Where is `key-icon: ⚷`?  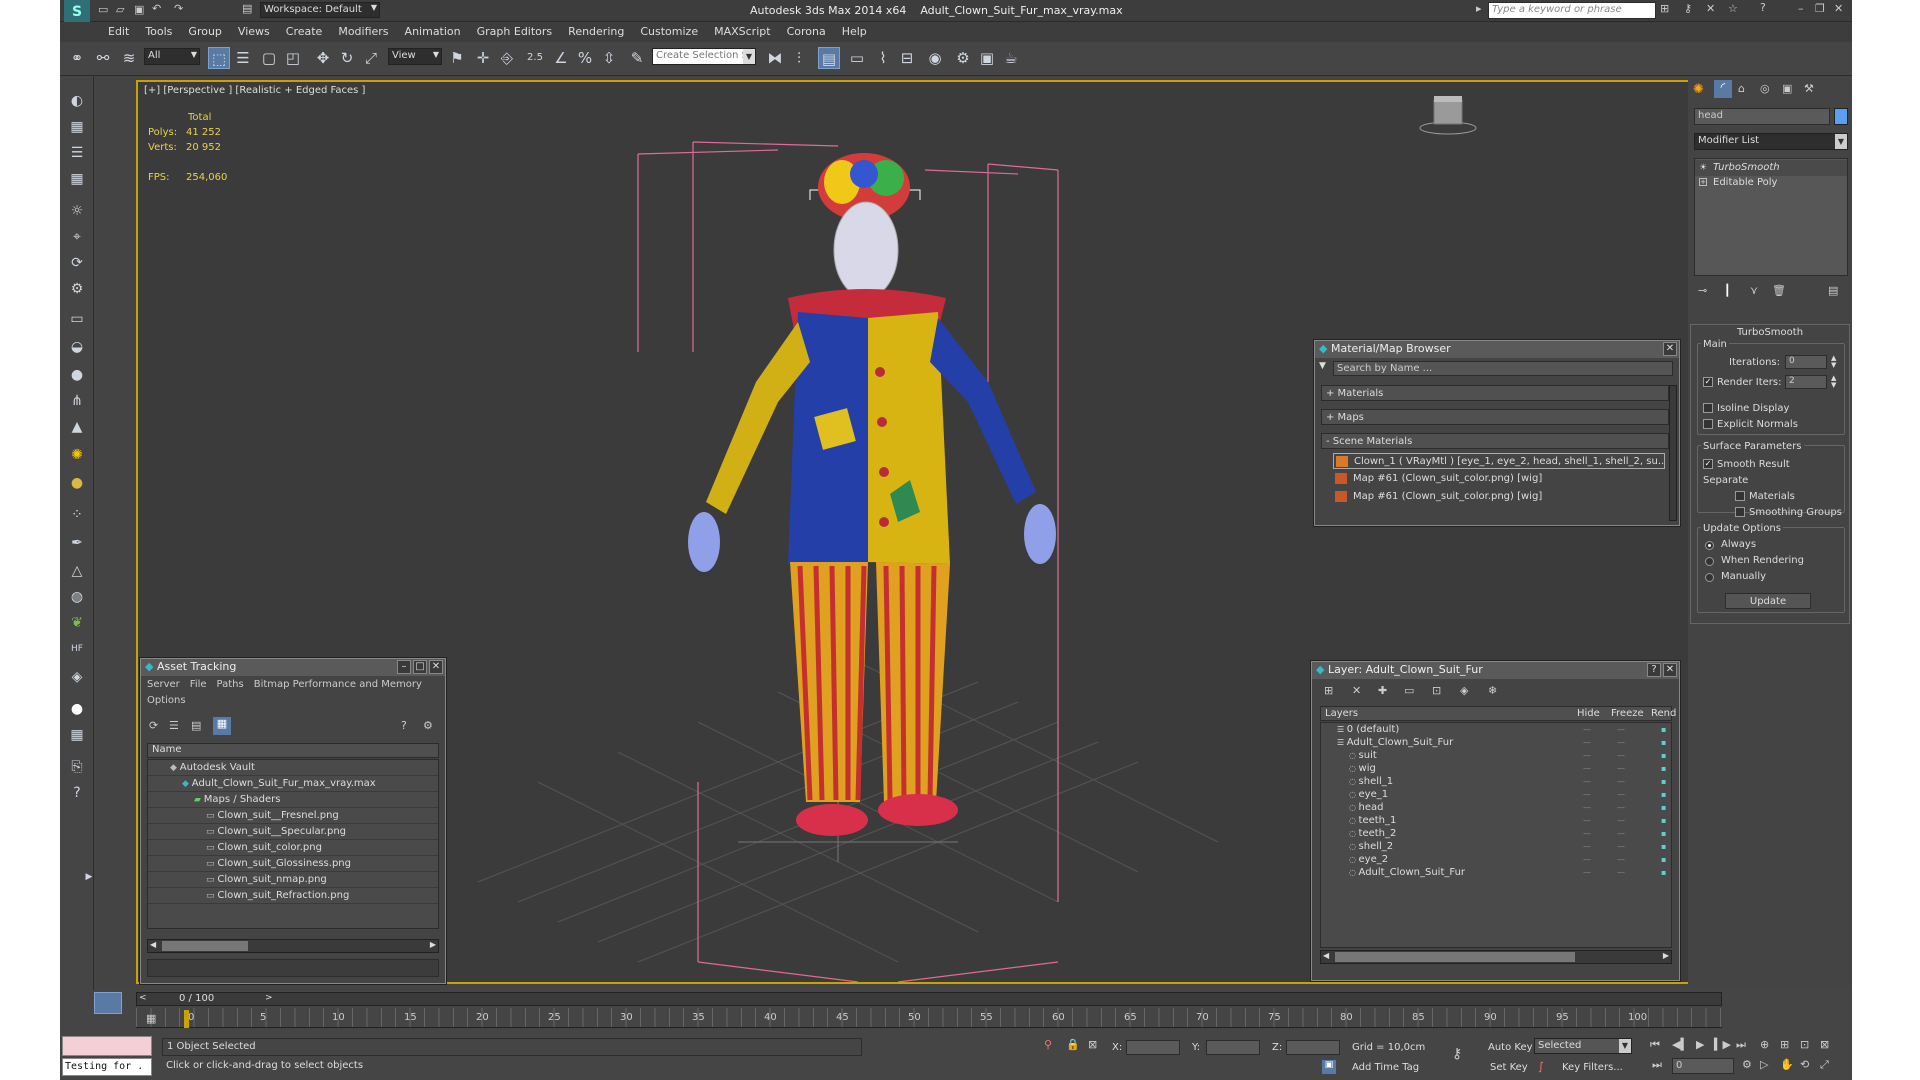 key-icon: ⚷ is located at coordinates (1688, 8).